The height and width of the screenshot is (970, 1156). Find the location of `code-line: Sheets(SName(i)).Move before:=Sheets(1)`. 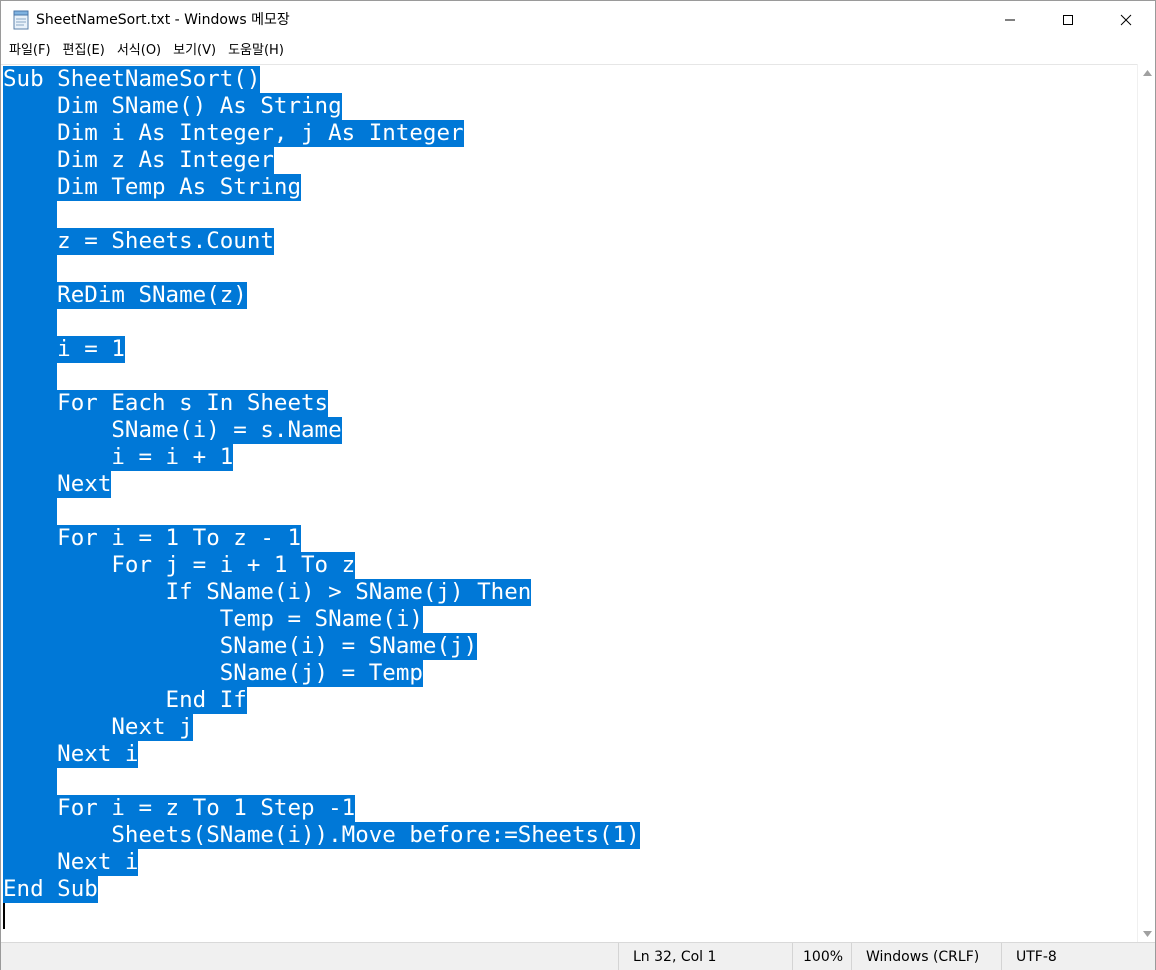

code-line: Sheets(SName(i)).Move before:=Sheets(1) is located at coordinates (321, 835).